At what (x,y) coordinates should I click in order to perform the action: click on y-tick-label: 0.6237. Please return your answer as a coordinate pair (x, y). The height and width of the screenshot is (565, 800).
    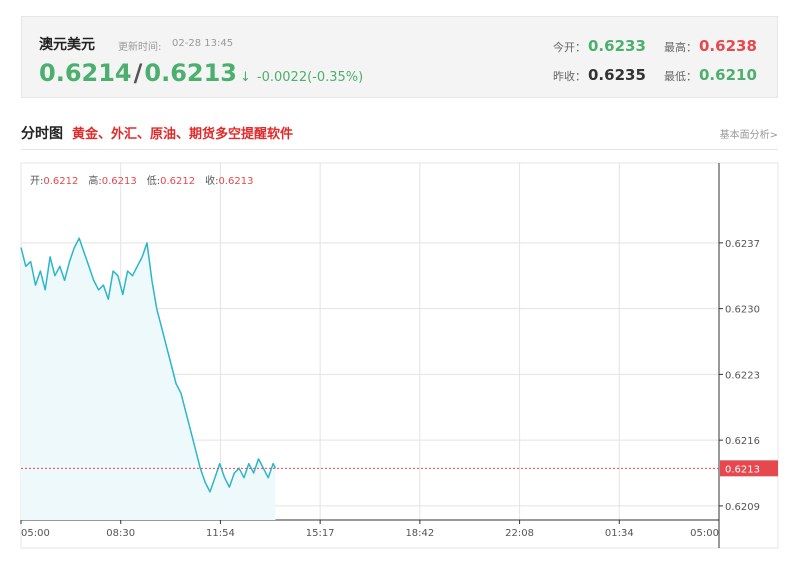
    Looking at the image, I should click on (742, 244).